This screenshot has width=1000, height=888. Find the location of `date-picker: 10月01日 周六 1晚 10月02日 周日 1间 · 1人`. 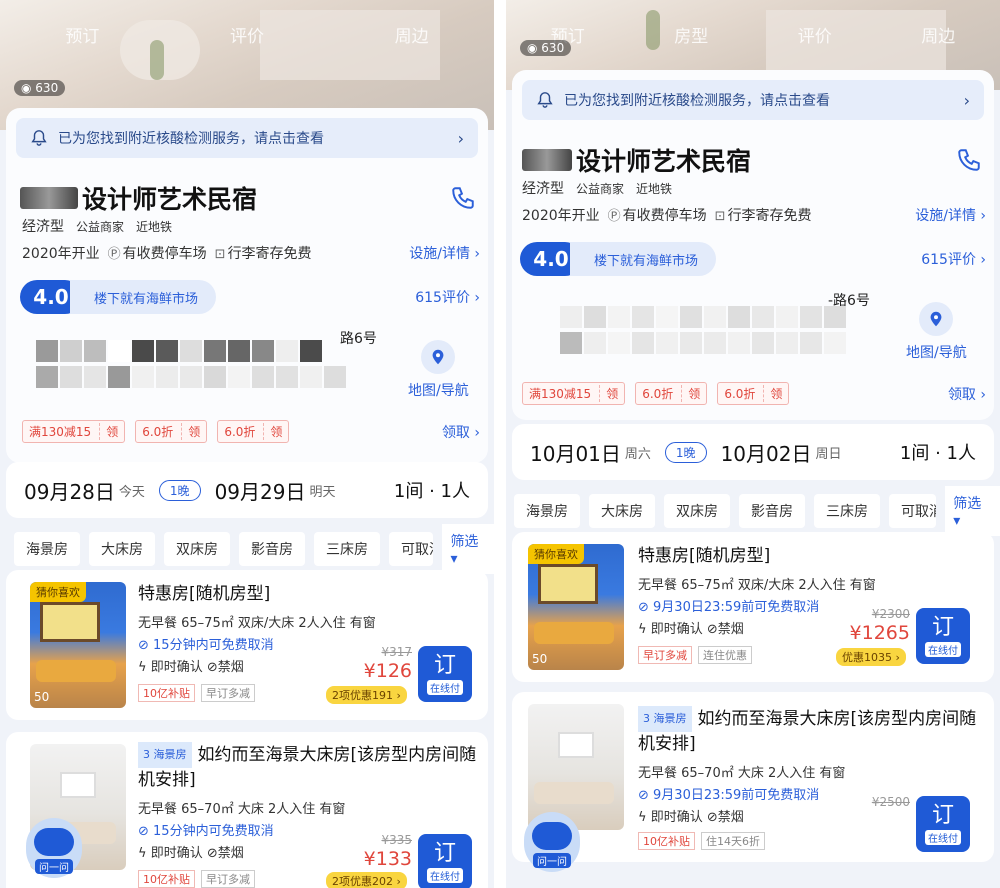

date-picker: 10月01日 周六 1晚 10月02日 周日 1间 · 1人 is located at coordinates (753, 452).